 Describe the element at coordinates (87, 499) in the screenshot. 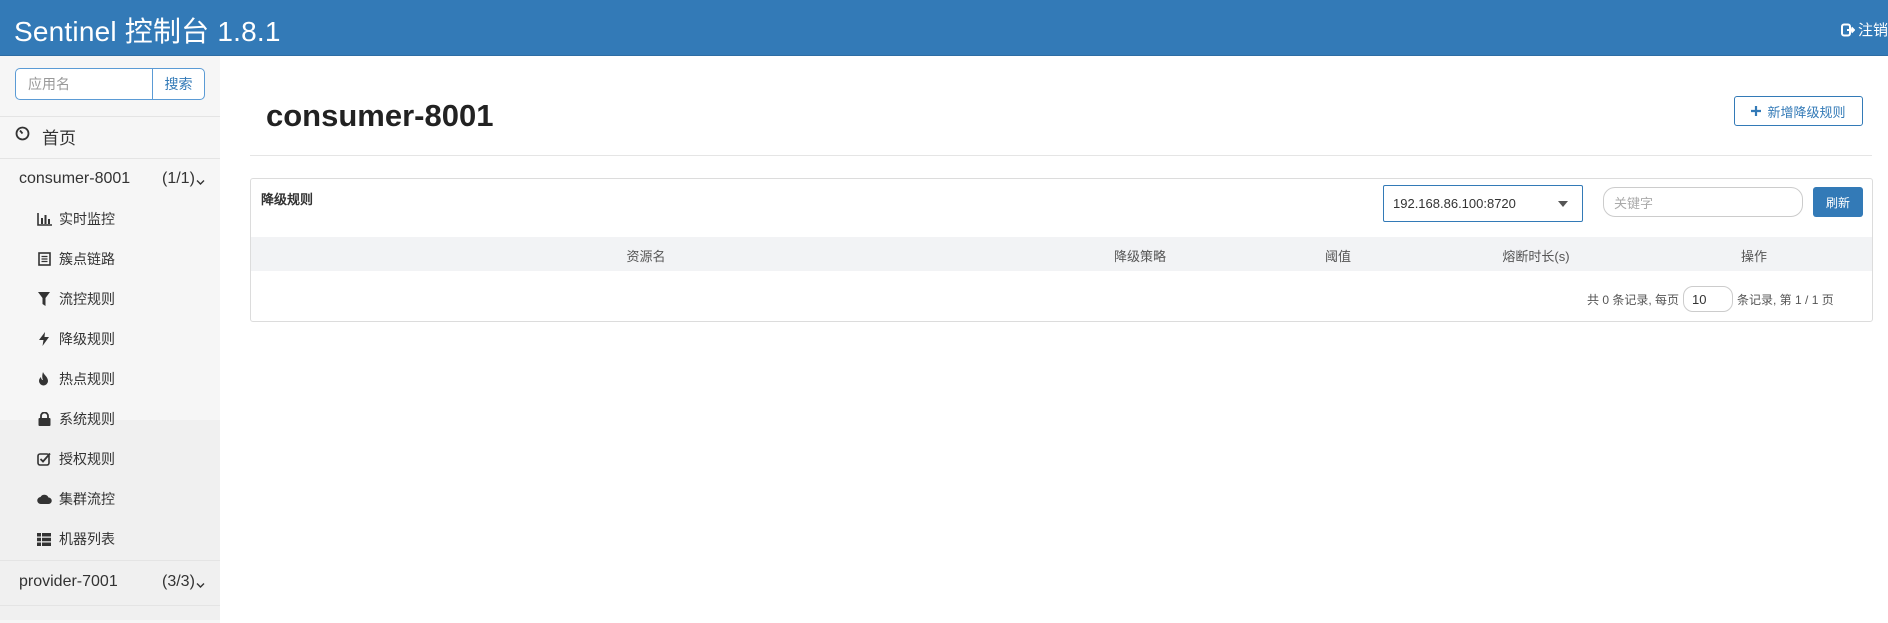

I see `sidebar-item-label: 集群流控` at that location.